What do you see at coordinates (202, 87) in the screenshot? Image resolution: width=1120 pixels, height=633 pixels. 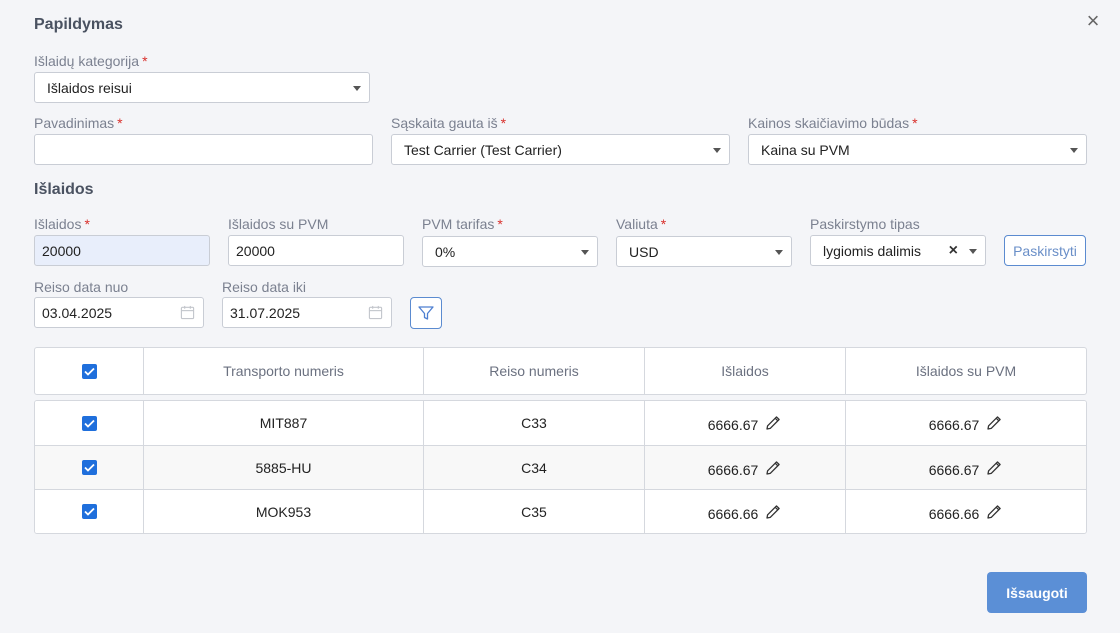 I see `category-select: Išlaidos reisui` at bounding box center [202, 87].